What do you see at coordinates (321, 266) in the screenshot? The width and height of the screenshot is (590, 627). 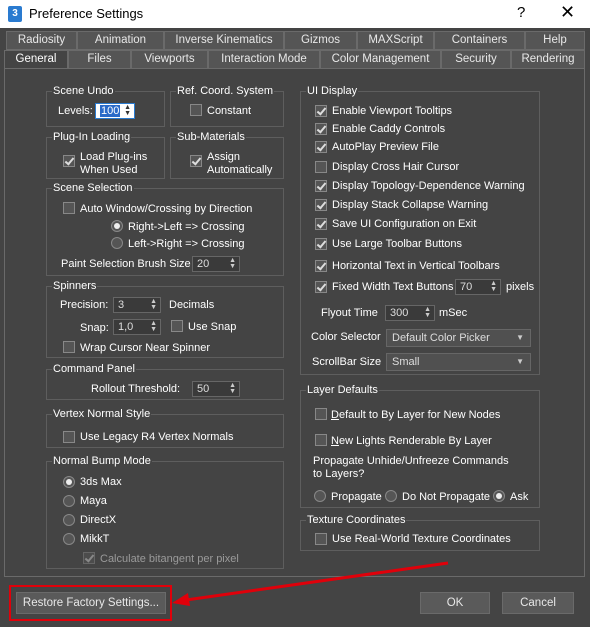 I see `horizontal-text-checkbox` at bounding box center [321, 266].